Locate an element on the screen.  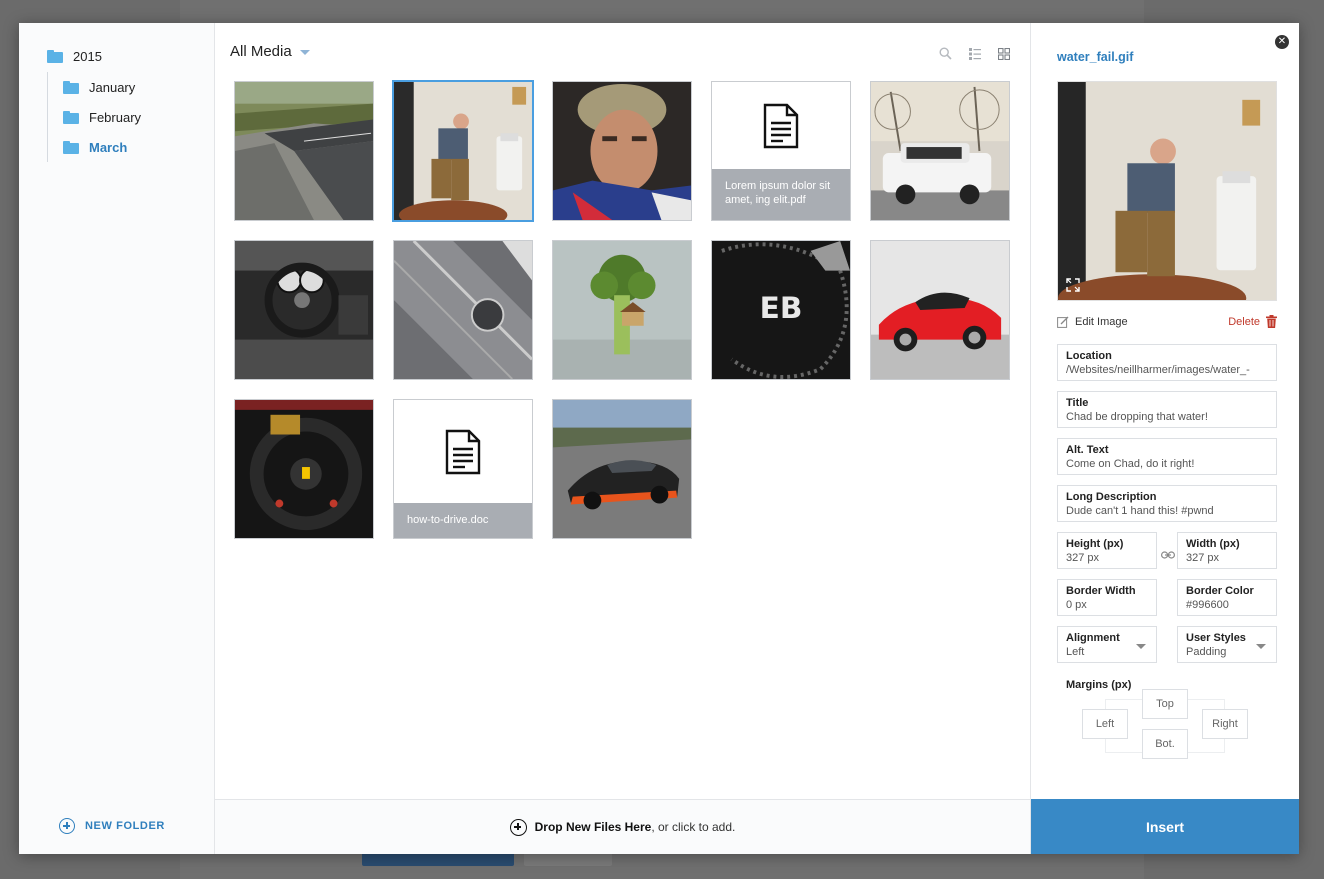
media-tile-red-car is located at coordinates (940, 310).